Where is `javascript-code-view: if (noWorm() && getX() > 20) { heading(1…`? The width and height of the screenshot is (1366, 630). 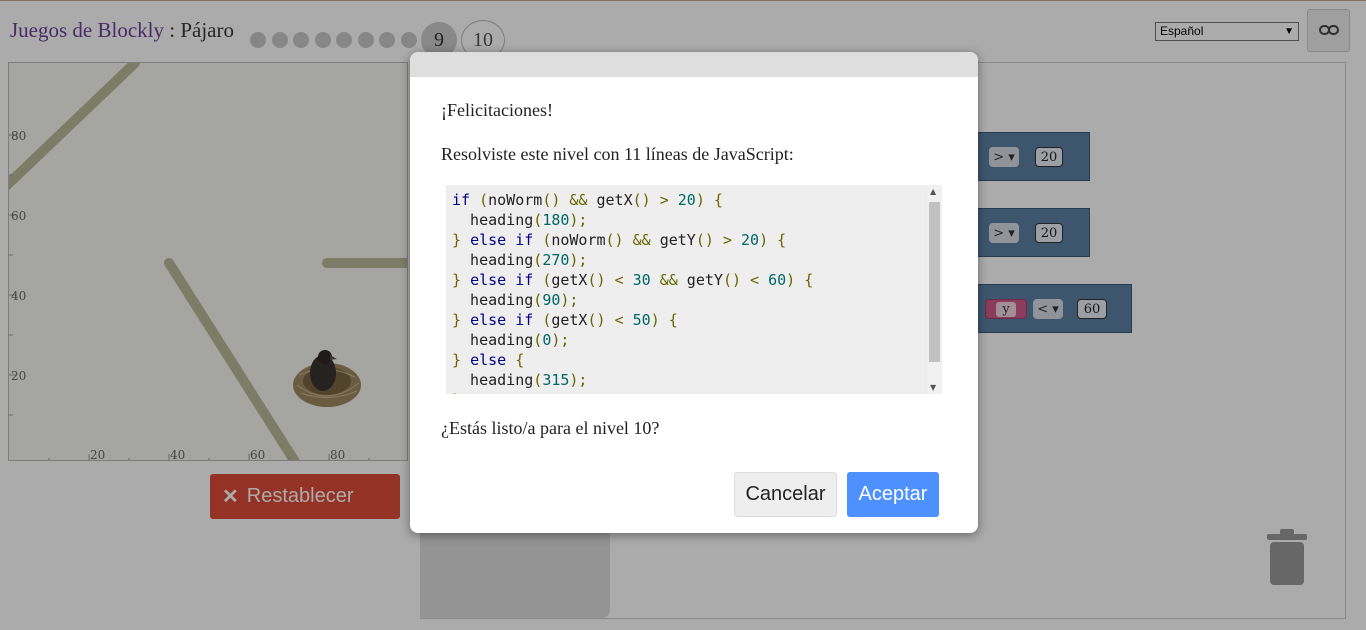 javascript-code-view: if (noWorm() && getX() > 20) { heading(1… is located at coordinates (694, 289).